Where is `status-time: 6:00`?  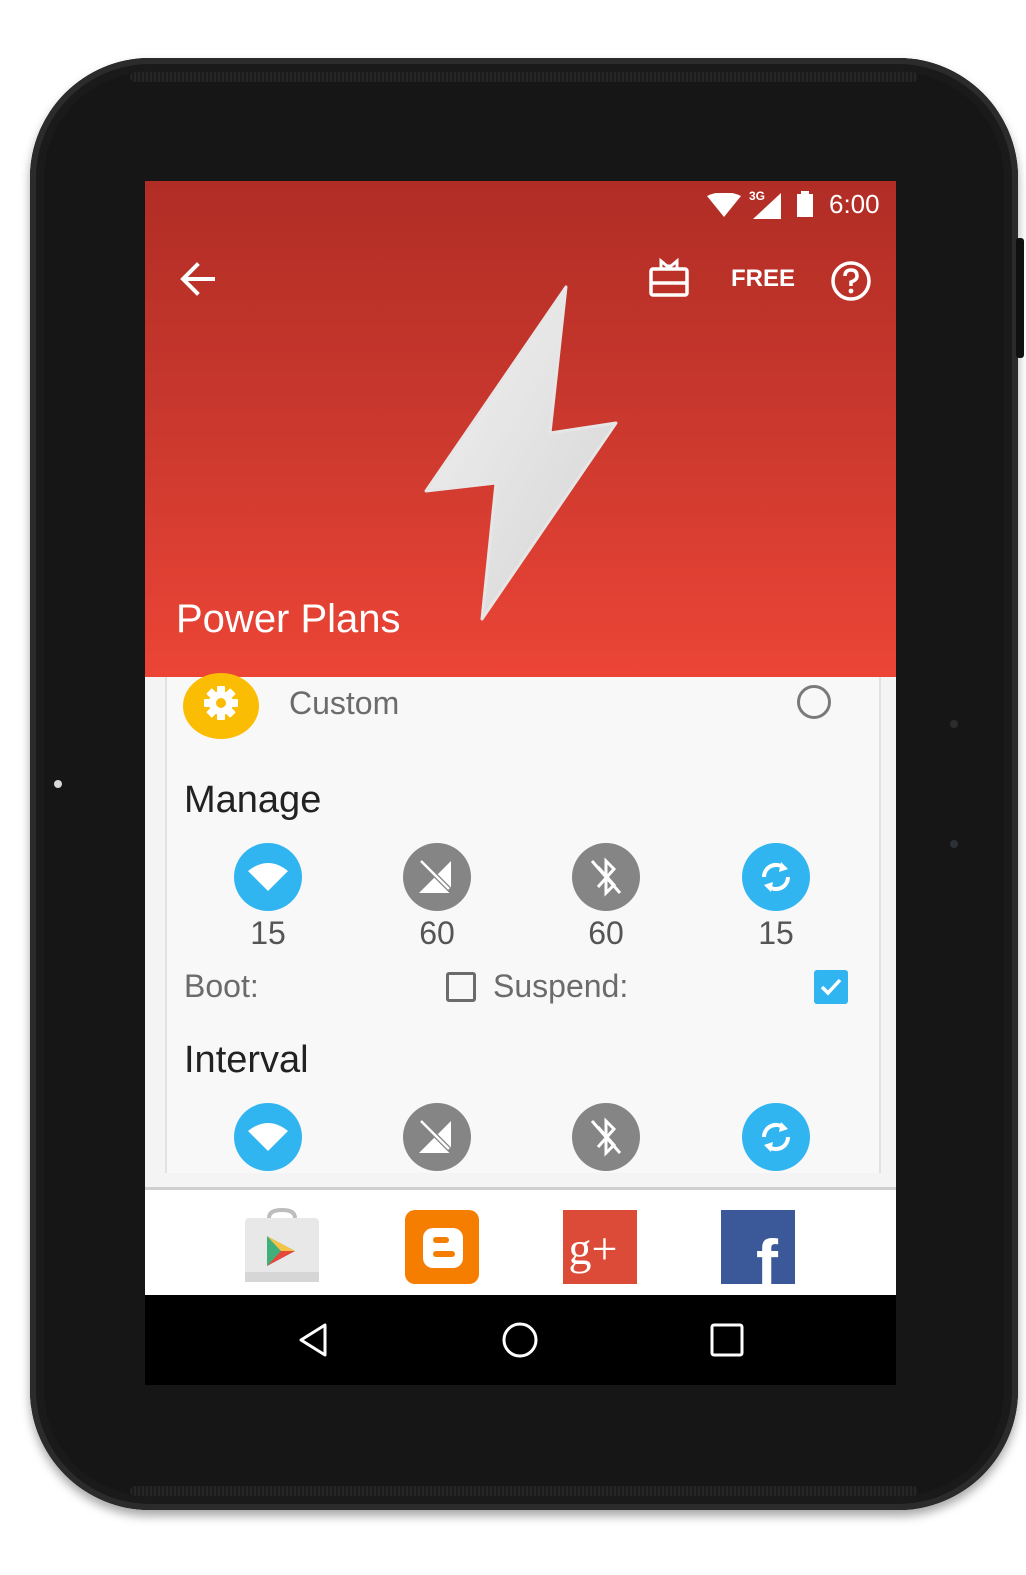
status-time: 6:00 is located at coordinates (854, 204).